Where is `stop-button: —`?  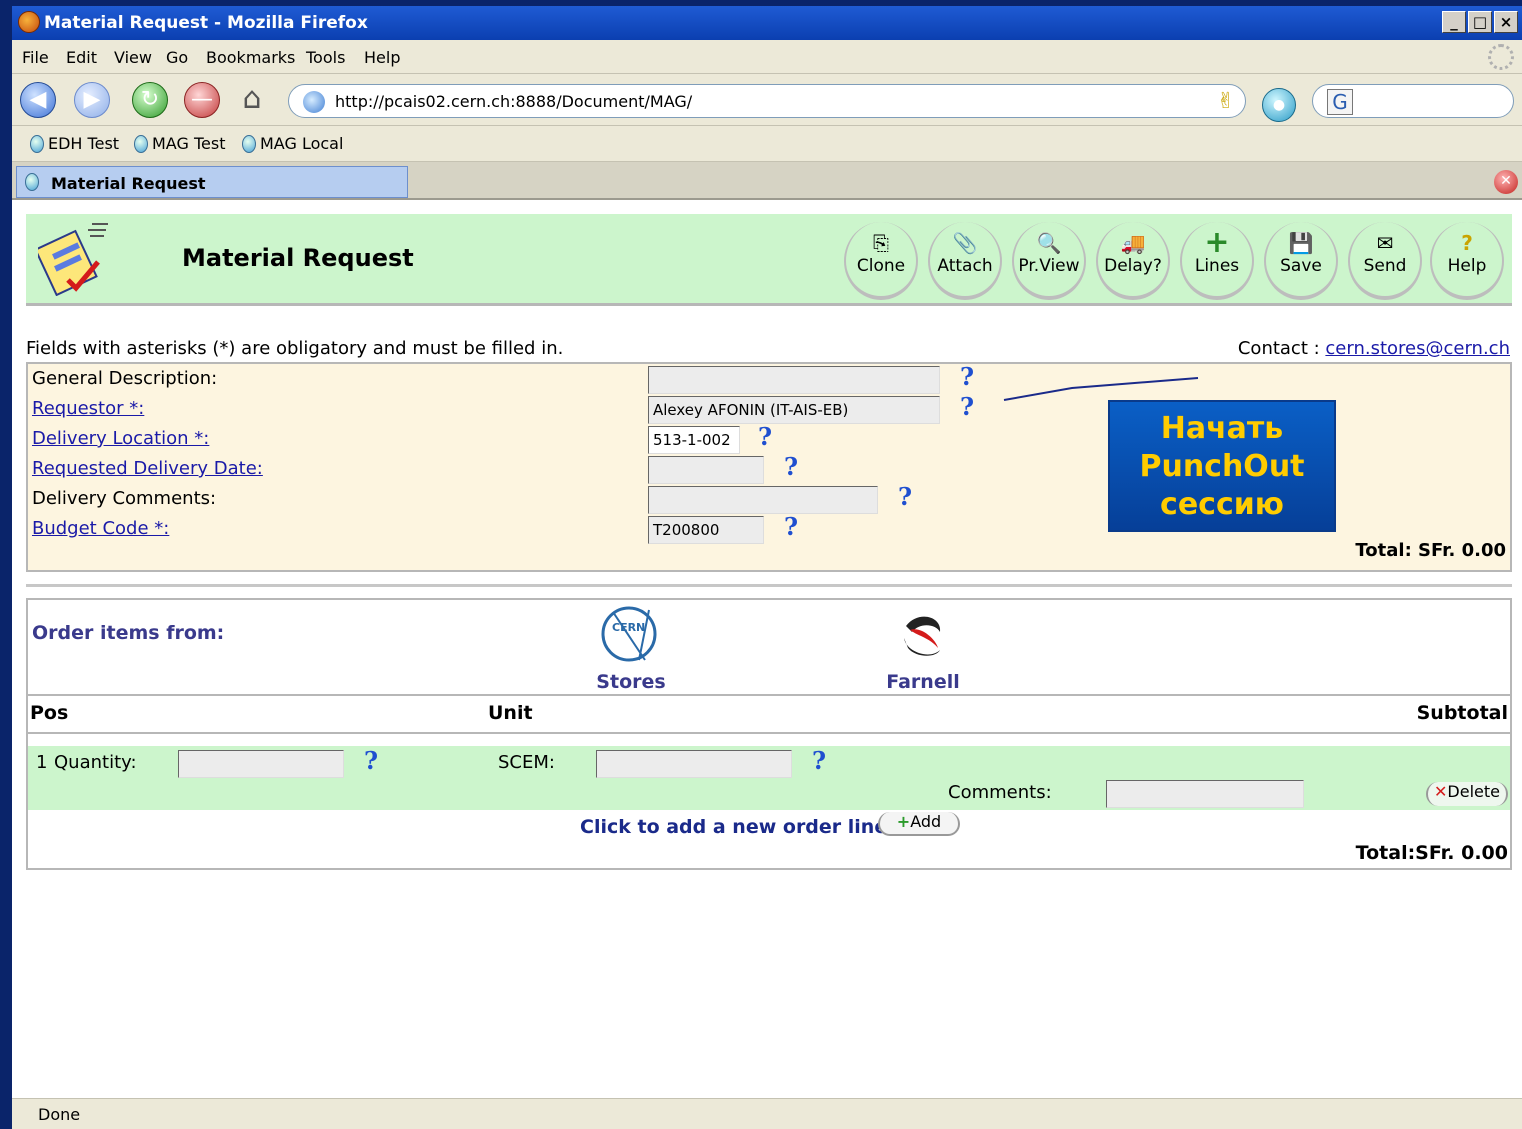 stop-button: — is located at coordinates (202, 100).